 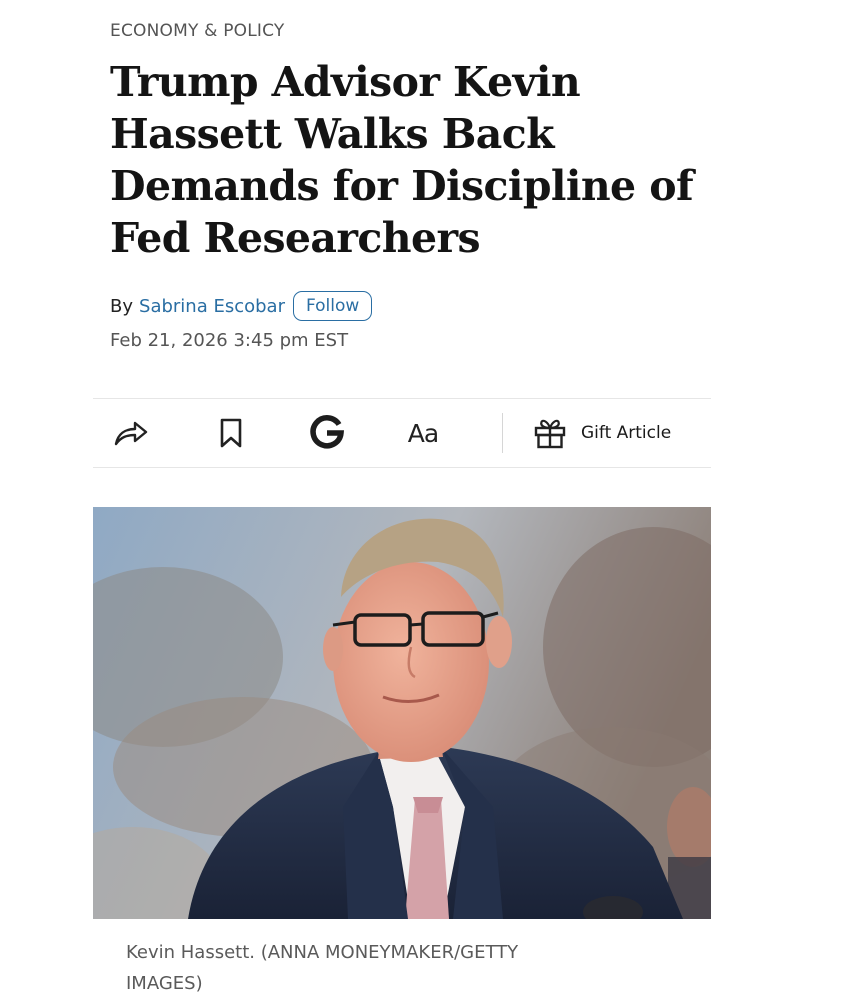 What do you see at coordinates (164, 983) in the screenshot?
I see `caption-line: IMAGES)` at bounding box center [164, 983].